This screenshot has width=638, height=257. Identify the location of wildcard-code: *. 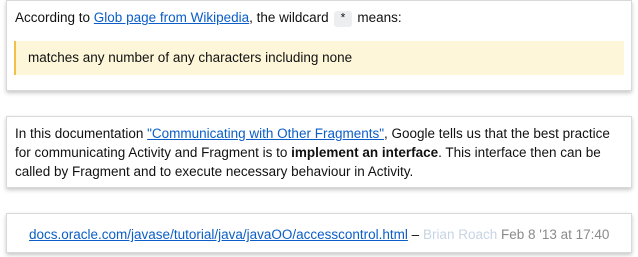
(343, 19).